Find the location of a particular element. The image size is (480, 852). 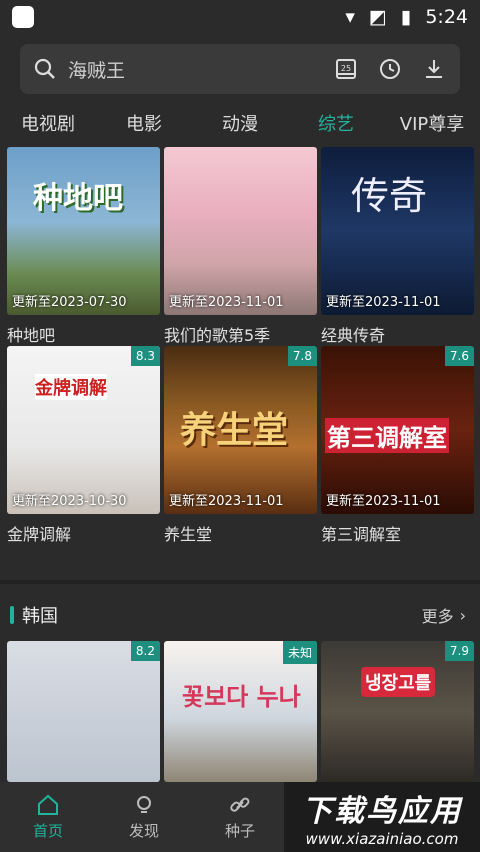

chevron-right-icon: › is located at coordinates (462, 615).